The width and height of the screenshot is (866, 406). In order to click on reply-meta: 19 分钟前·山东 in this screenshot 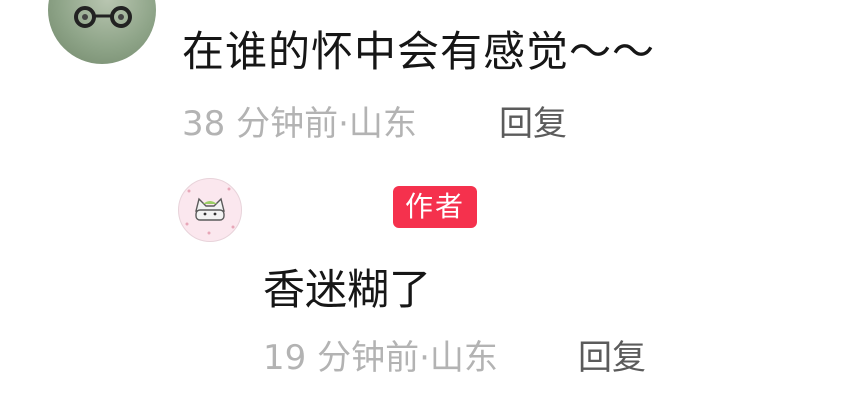, I will do `click(380, 358)`.